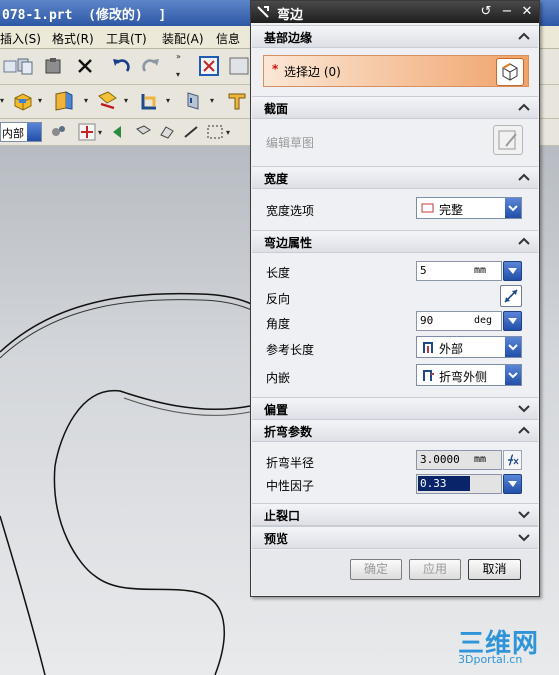 This screenshot has height=675, width=559. Describe the element at coordinates (396, 71) in the screenshot. I see `select-edge-row: * 选择边 (0)` at that location.